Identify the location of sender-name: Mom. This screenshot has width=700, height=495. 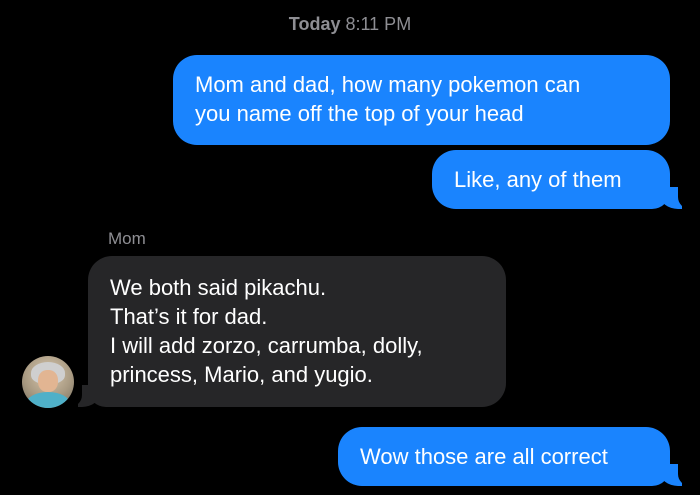
(127, 238).